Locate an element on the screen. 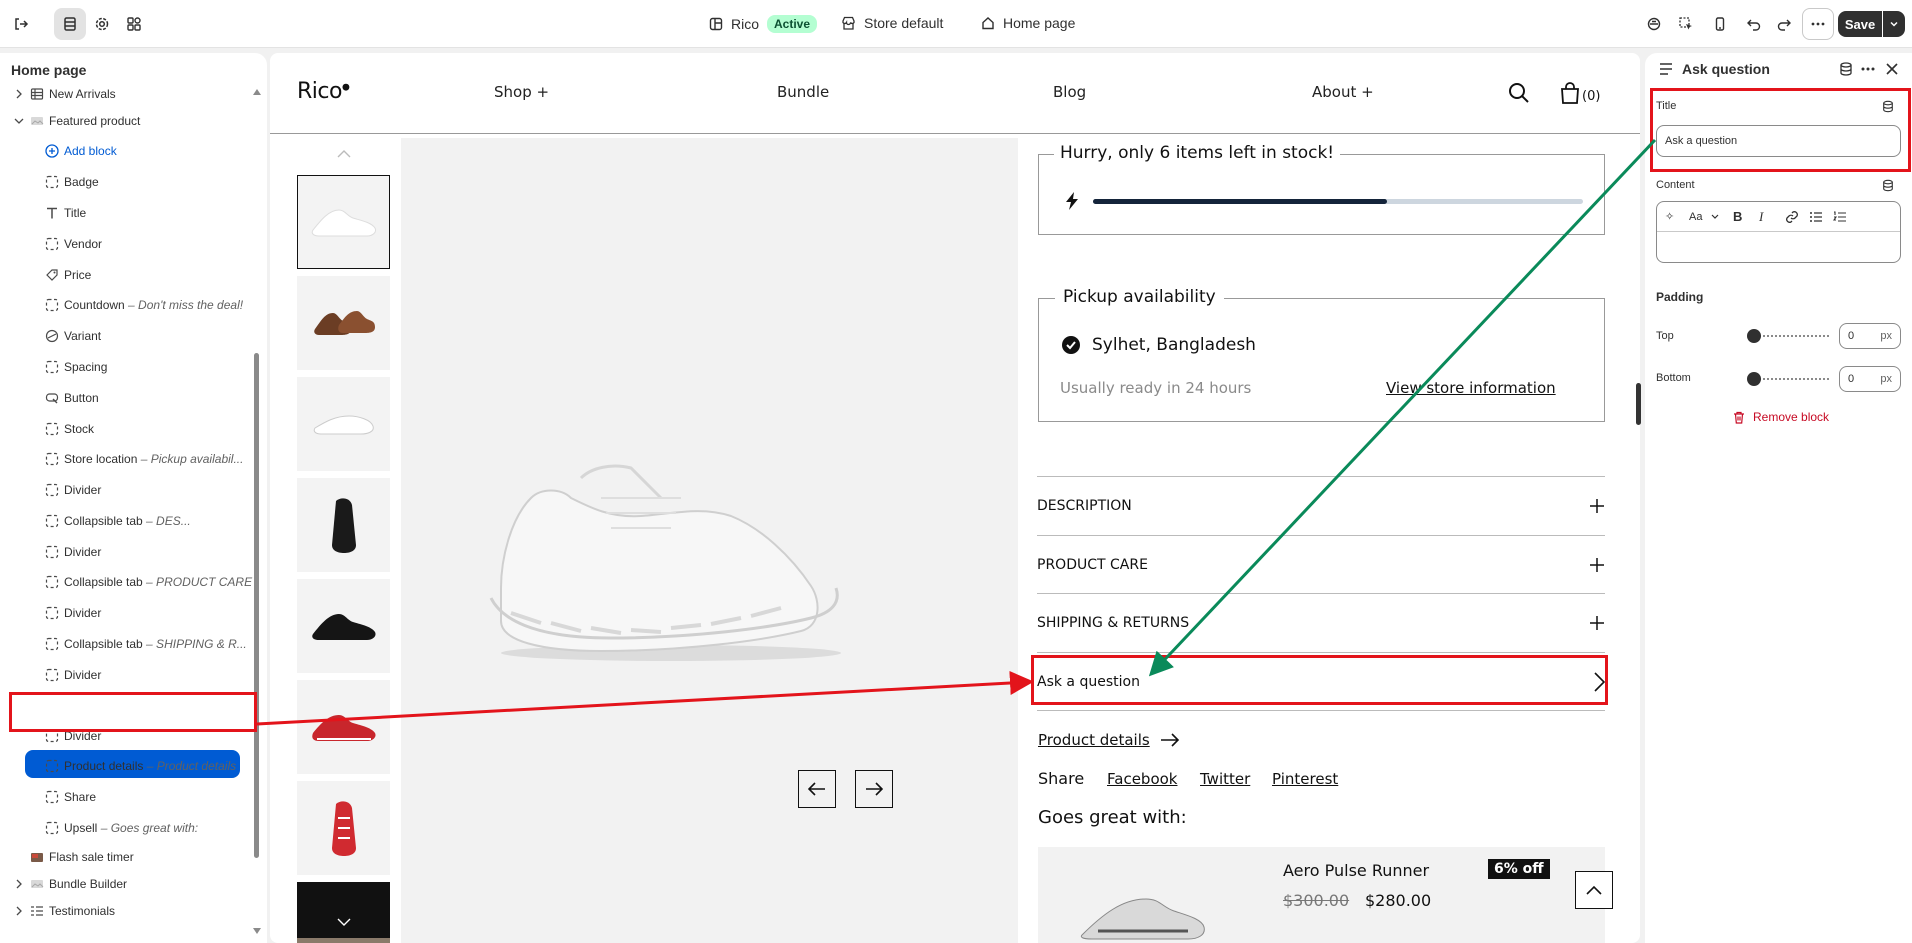  bold-icon: B is located at coordinates (1746, 216).